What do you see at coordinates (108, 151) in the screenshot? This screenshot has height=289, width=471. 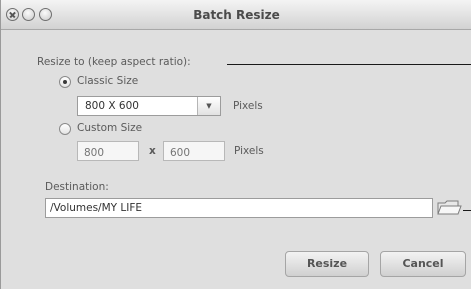 I see `custom-width-input` at bounding box center [108, 151].